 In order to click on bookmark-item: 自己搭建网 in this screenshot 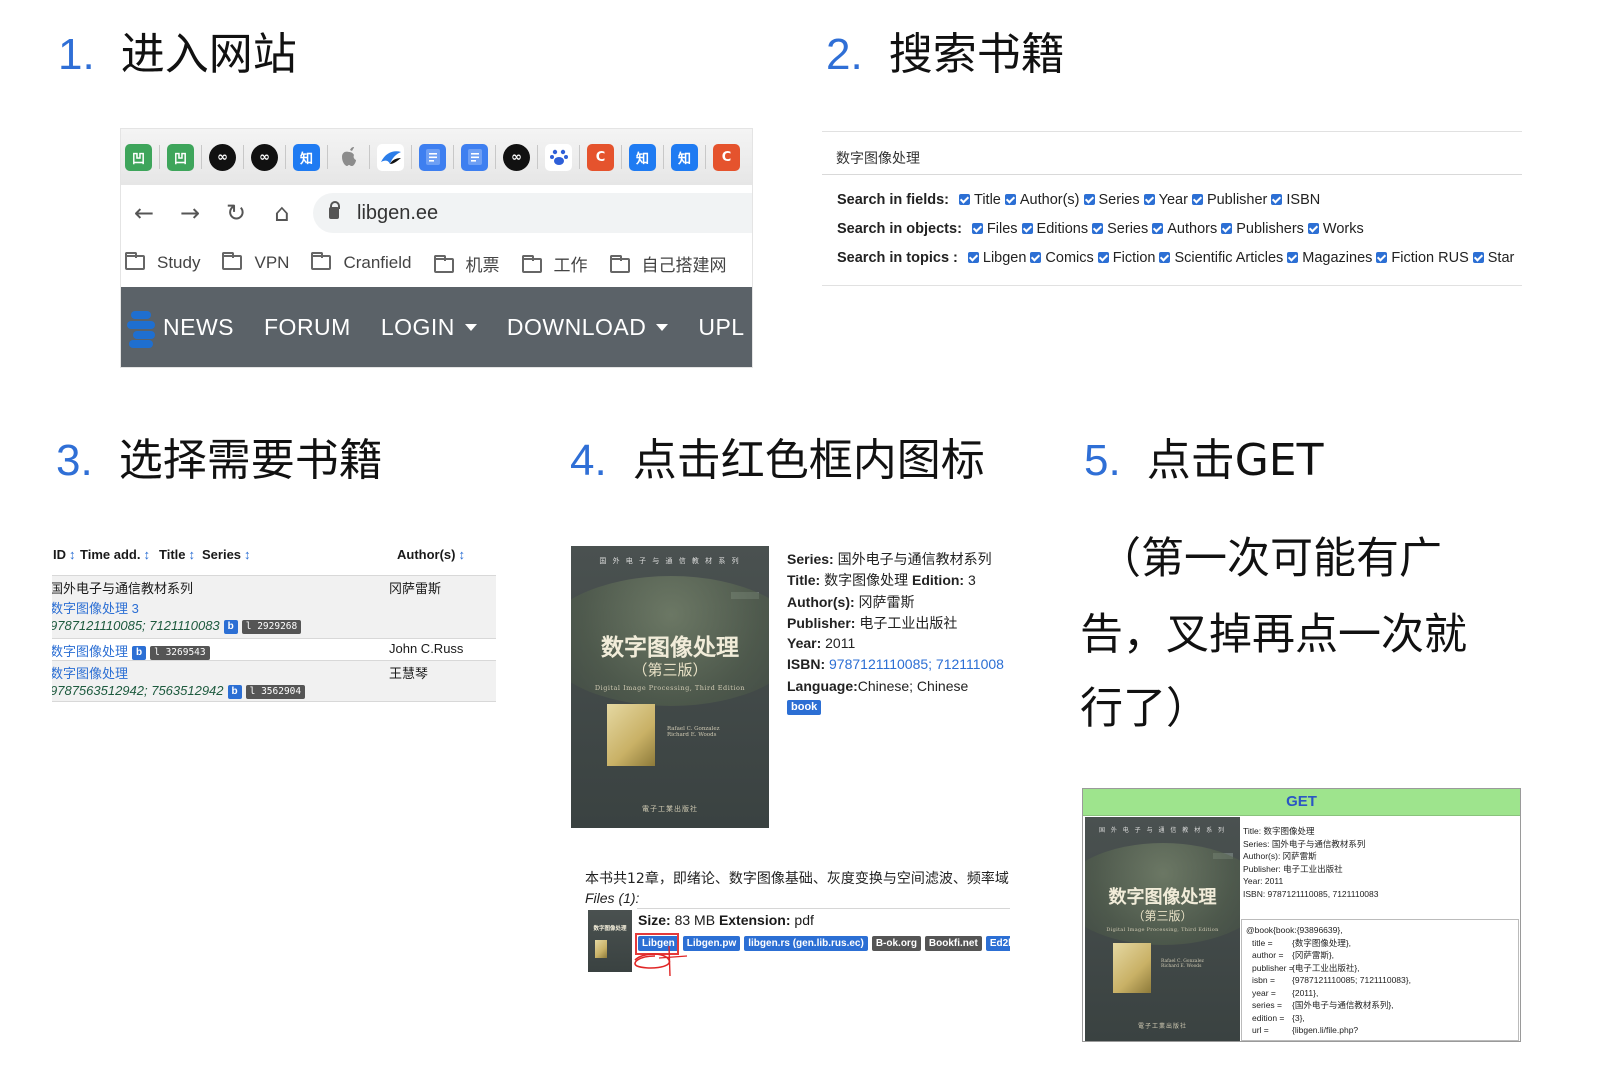, I will do `click(668, 263)`.